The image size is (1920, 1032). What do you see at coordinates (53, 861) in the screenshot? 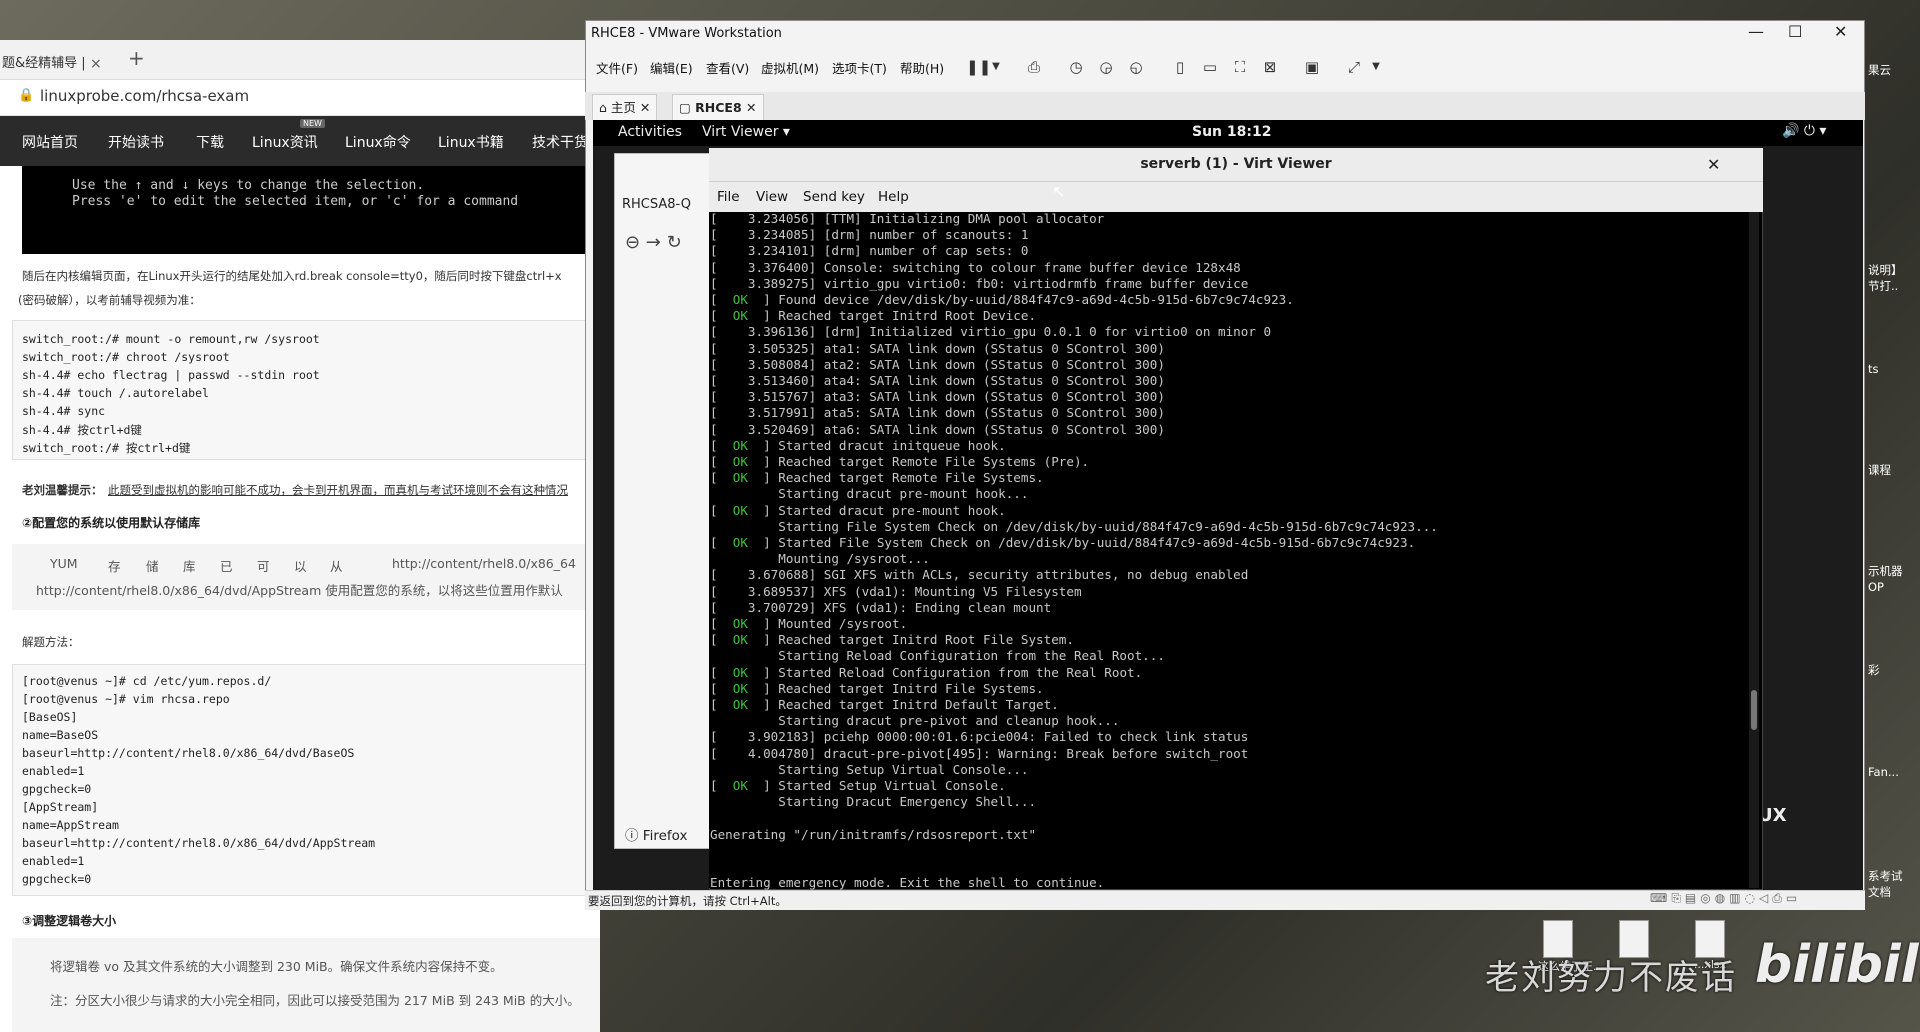
I see `code-line: enabled=1` at bounding box center [53, 861].